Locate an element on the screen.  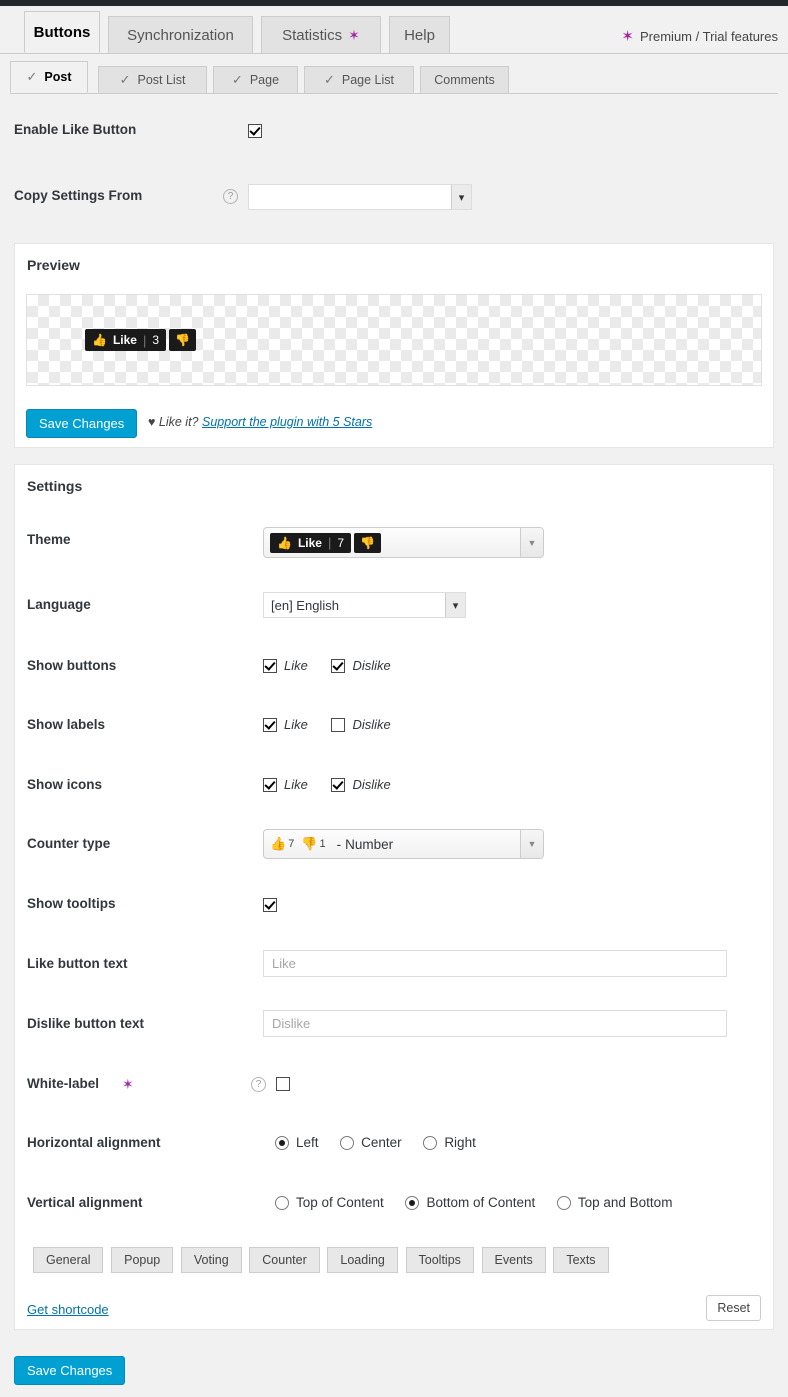
horizontal-alignment-options: Left Center Right is located at coordinates (384, 1144).